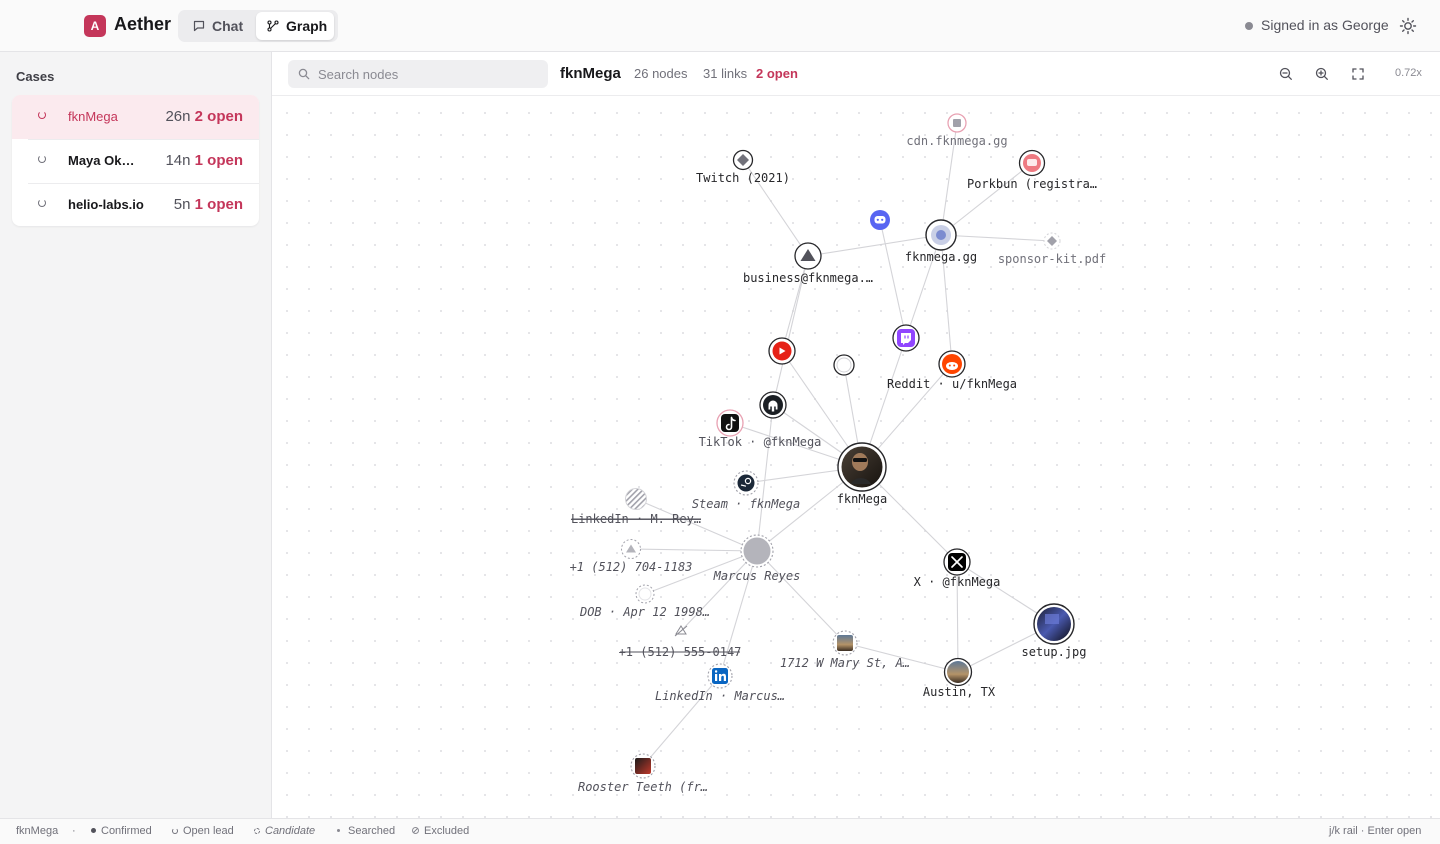 This screenshot has height=844, width=1440. I want to click on chat-mode-label: Chat, so click(228, 26).